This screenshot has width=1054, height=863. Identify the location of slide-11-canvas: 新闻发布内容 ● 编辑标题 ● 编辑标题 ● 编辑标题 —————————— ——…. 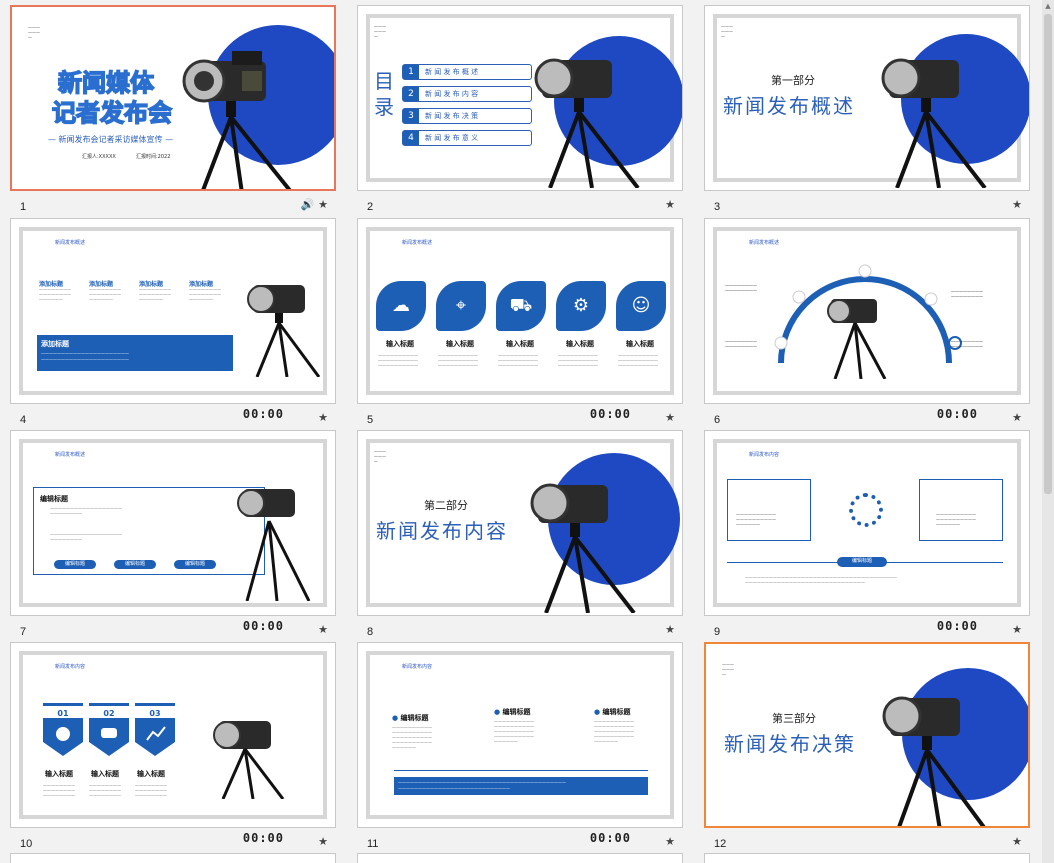
(520, 735).